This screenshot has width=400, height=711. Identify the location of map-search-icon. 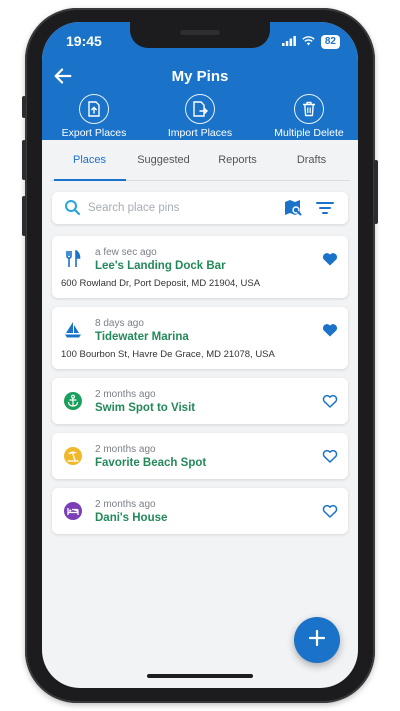
(293, 210).